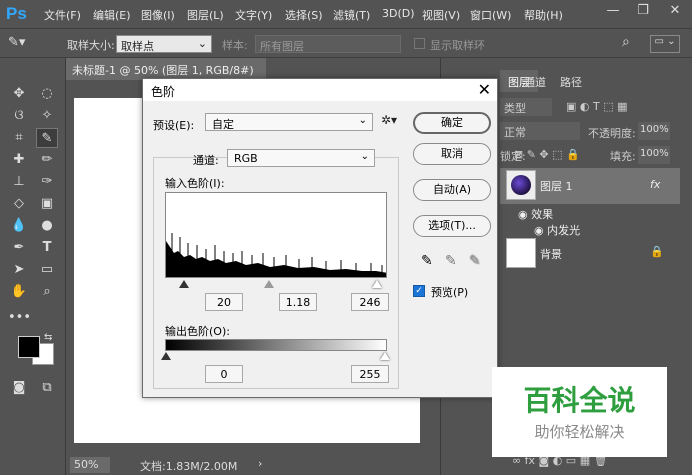 The image size is (692, 475). I want to click on show-ring-checkbox, so click(419, 43).